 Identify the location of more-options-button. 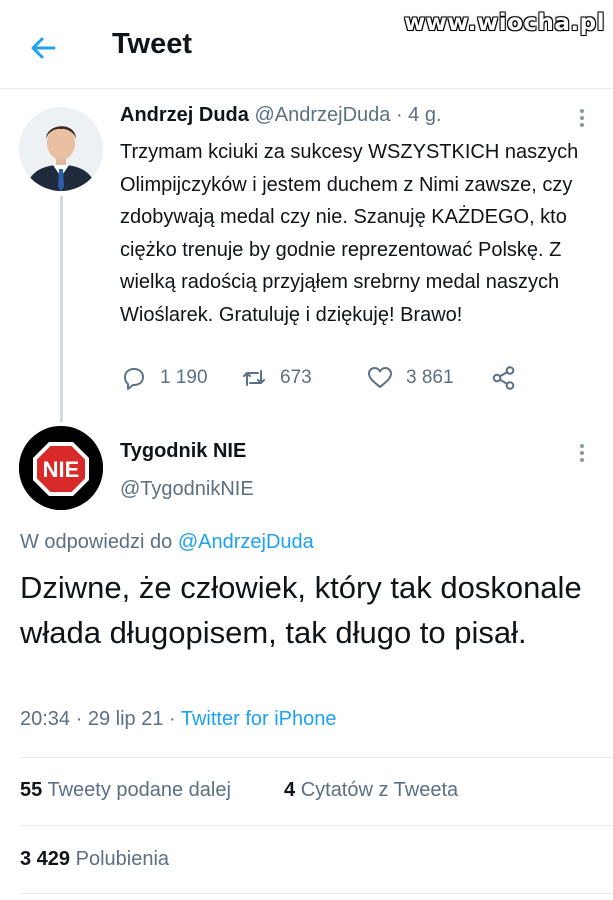
(582, 118).